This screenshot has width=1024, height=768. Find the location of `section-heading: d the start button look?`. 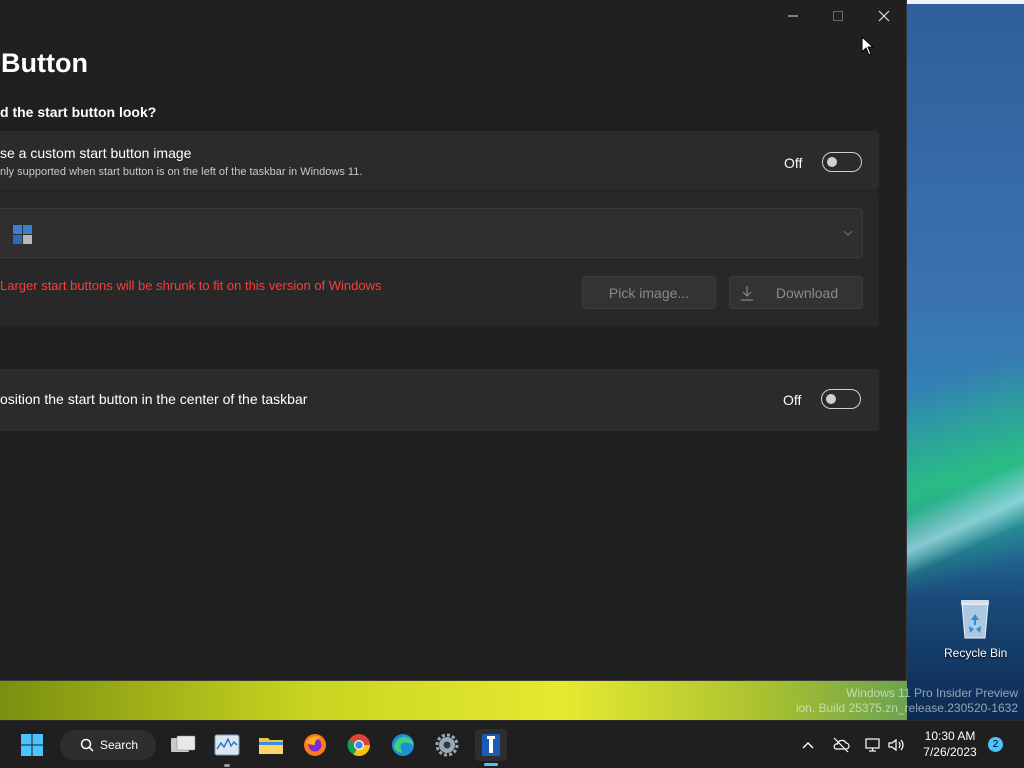

section-heading: d the start button look? is located at coordinates (78, 112).